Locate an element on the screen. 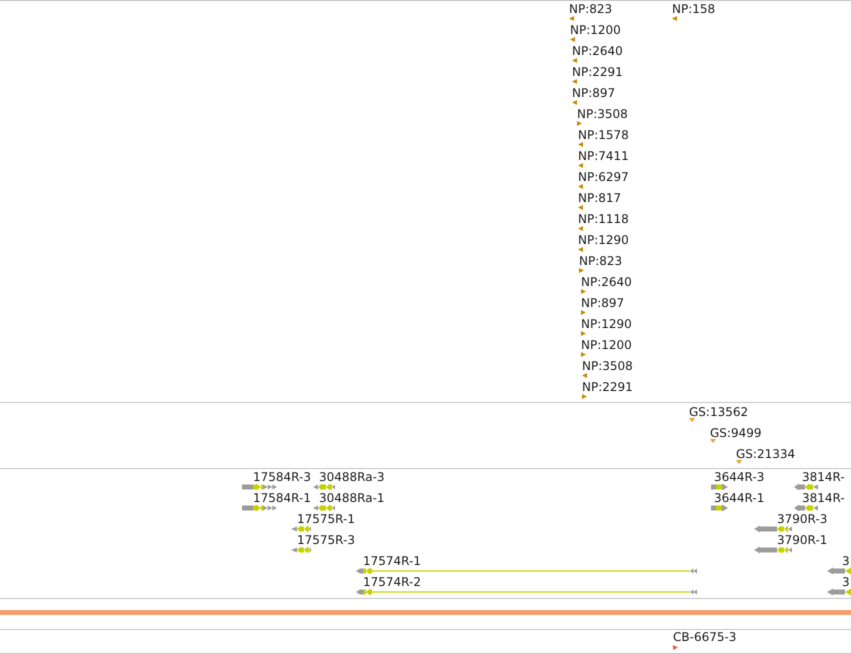  transcript-label: 3790R-1 is located at coordinates (802, 540).